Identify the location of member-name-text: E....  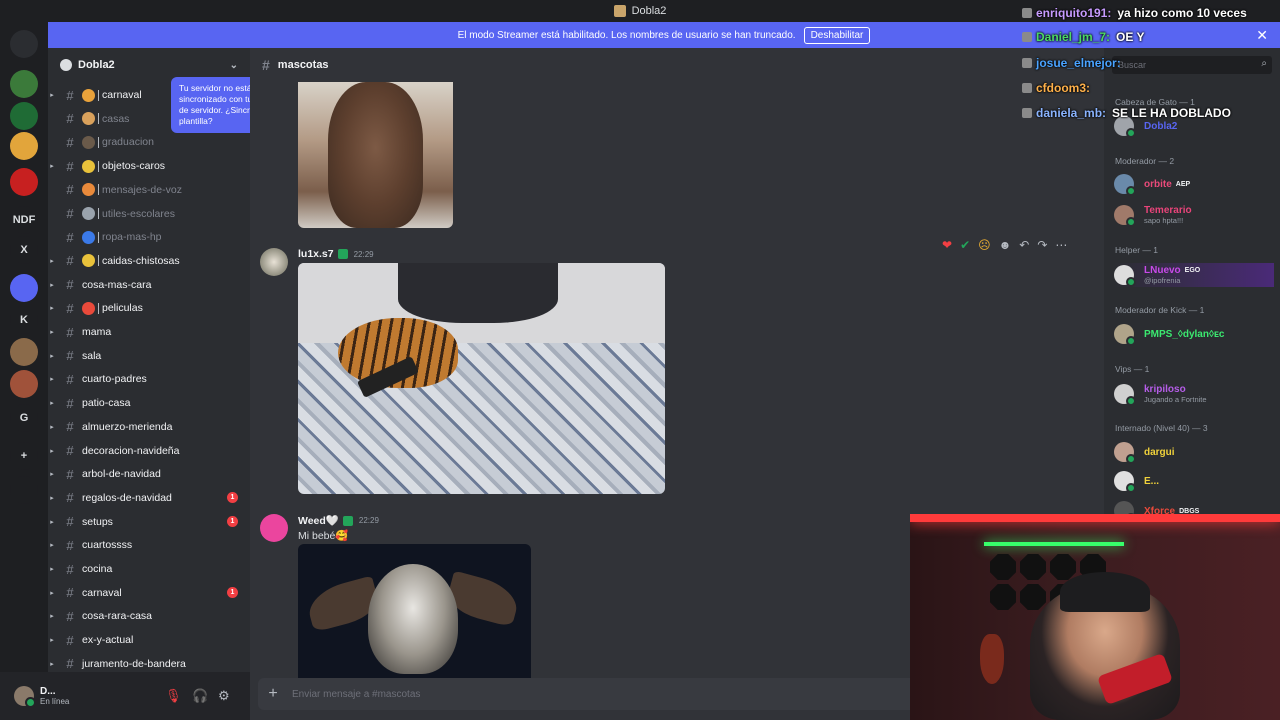
(1152, 481).